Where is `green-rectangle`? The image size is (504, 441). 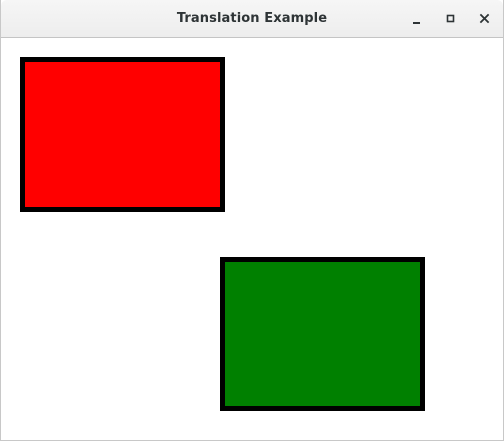 green-rectangle is located at coordinates (322, 334).